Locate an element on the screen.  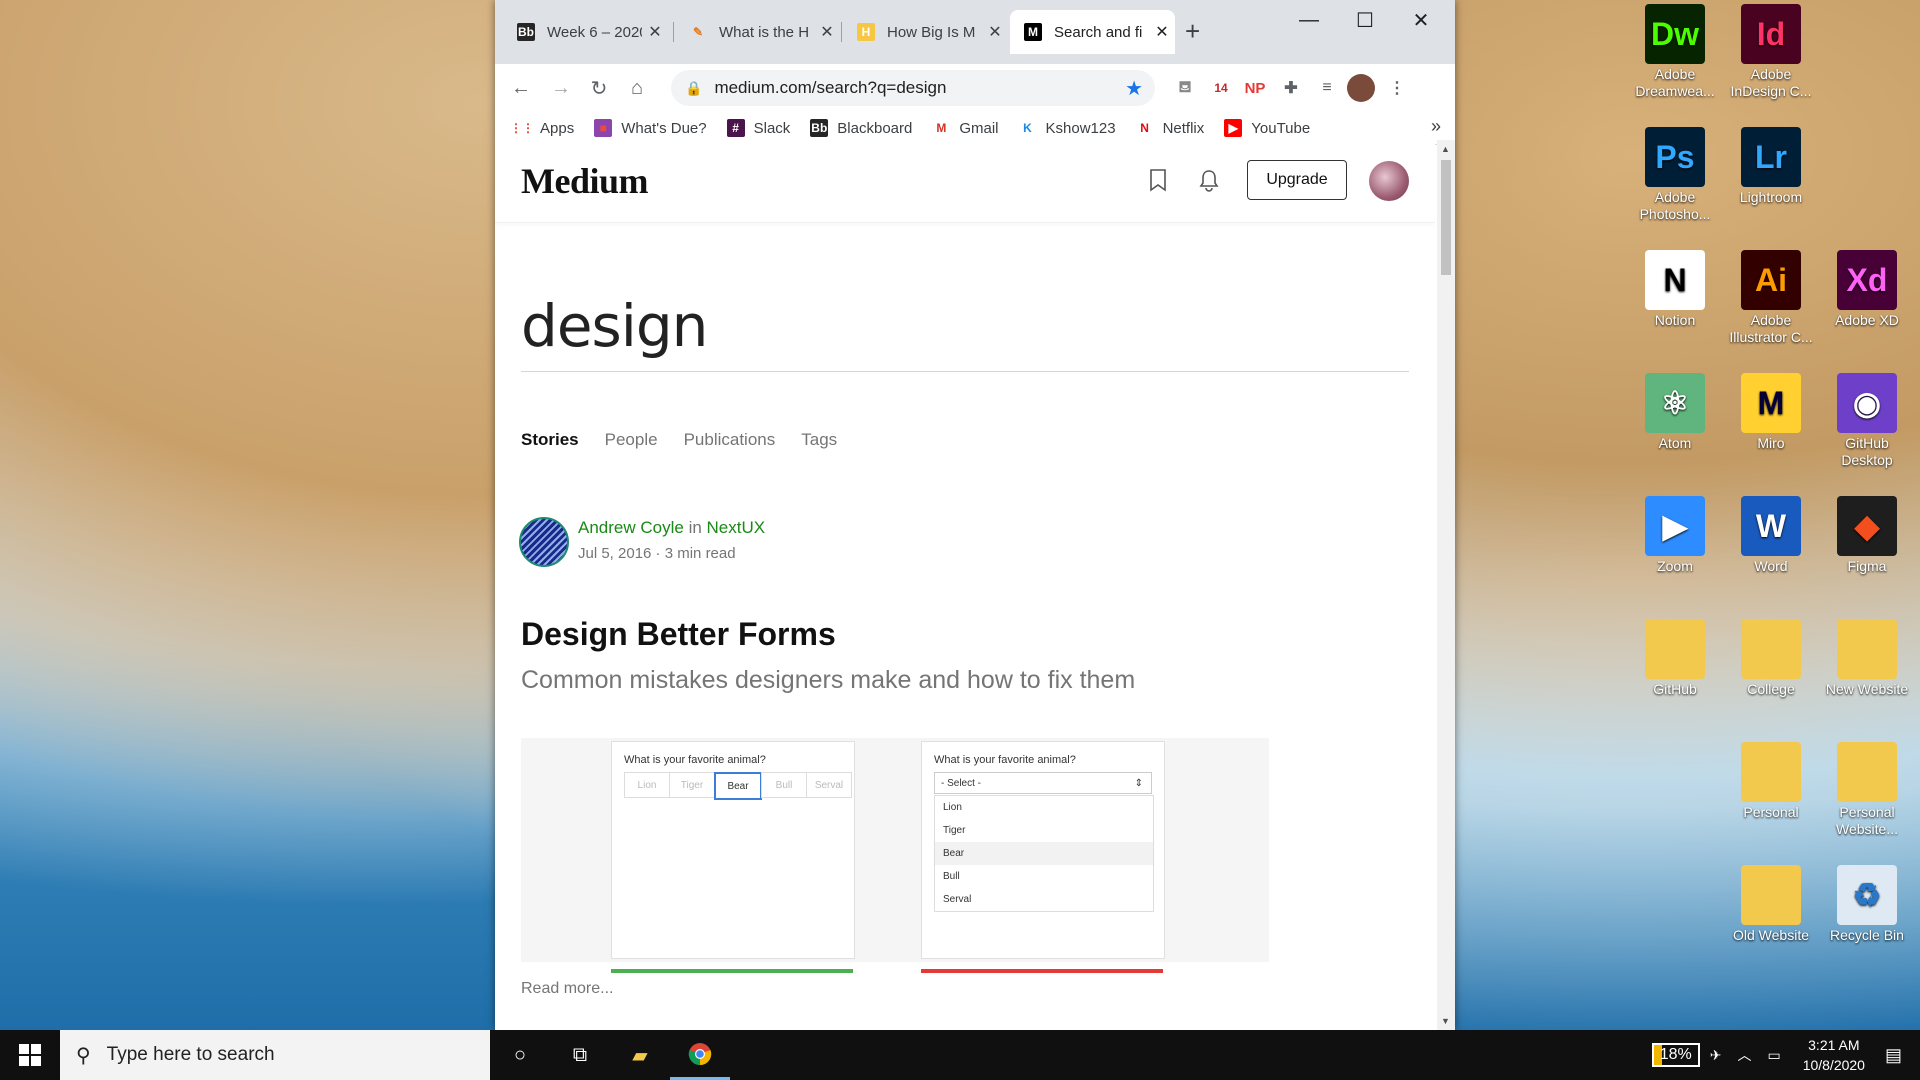
desktop-icon: M Miro is located at coordinates (1771, 434).